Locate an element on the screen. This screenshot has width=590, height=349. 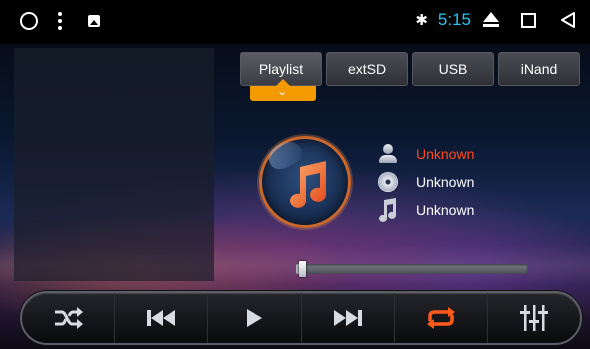
album-row: Unknown is located at coordinates (425, 182).